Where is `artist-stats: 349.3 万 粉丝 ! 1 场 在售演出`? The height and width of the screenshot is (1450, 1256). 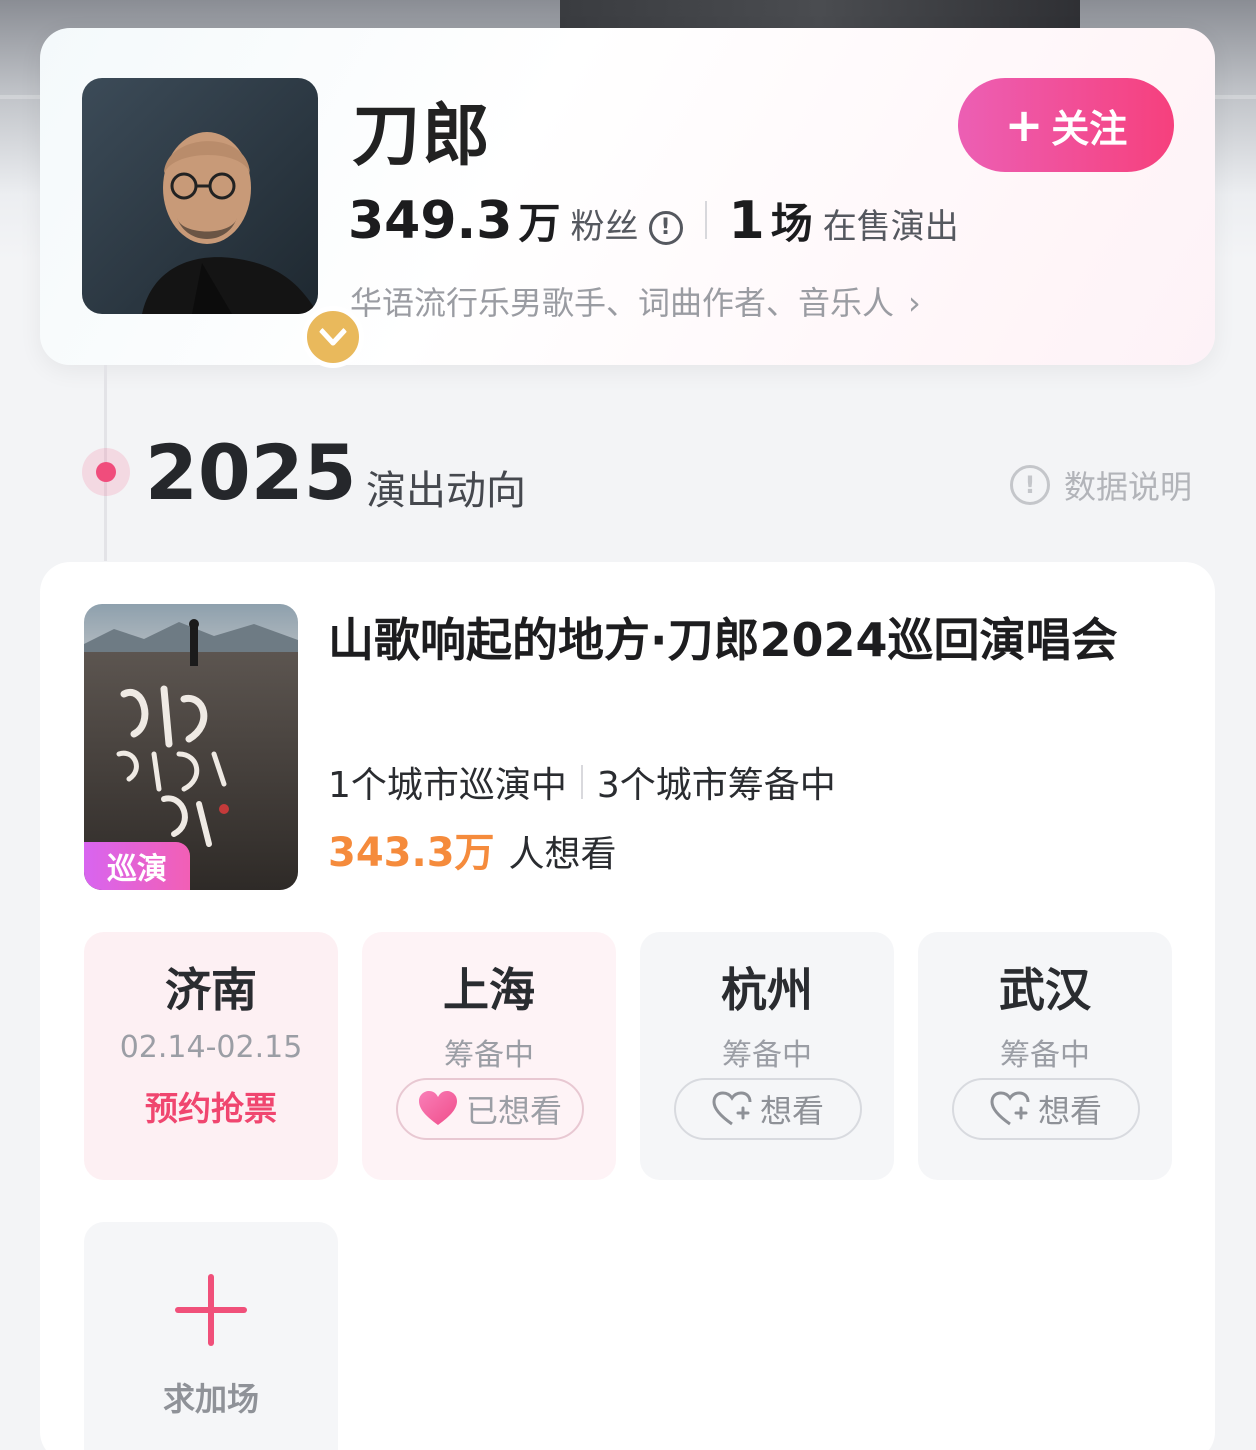 artist-stats: 349.3 万 粉丝 ! 1 场 在售演出 is located at coordinates (653, 220).